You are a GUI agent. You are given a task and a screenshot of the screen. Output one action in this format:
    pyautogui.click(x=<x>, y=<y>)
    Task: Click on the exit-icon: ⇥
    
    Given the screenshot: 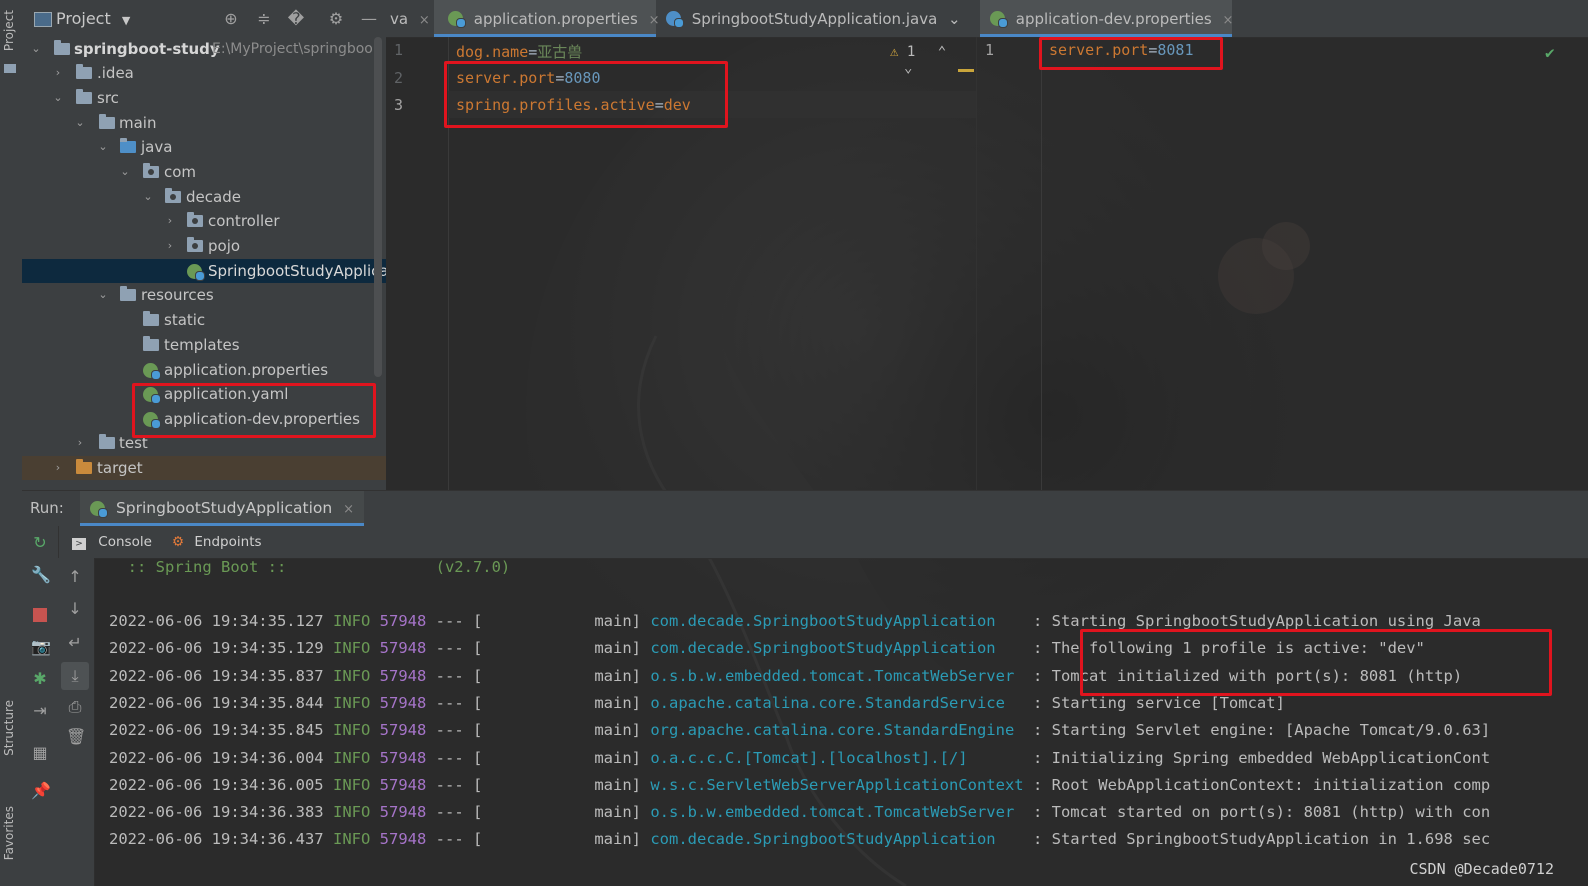 What is the action you would take?
    pyautogui.click(x=40, y=711)
    